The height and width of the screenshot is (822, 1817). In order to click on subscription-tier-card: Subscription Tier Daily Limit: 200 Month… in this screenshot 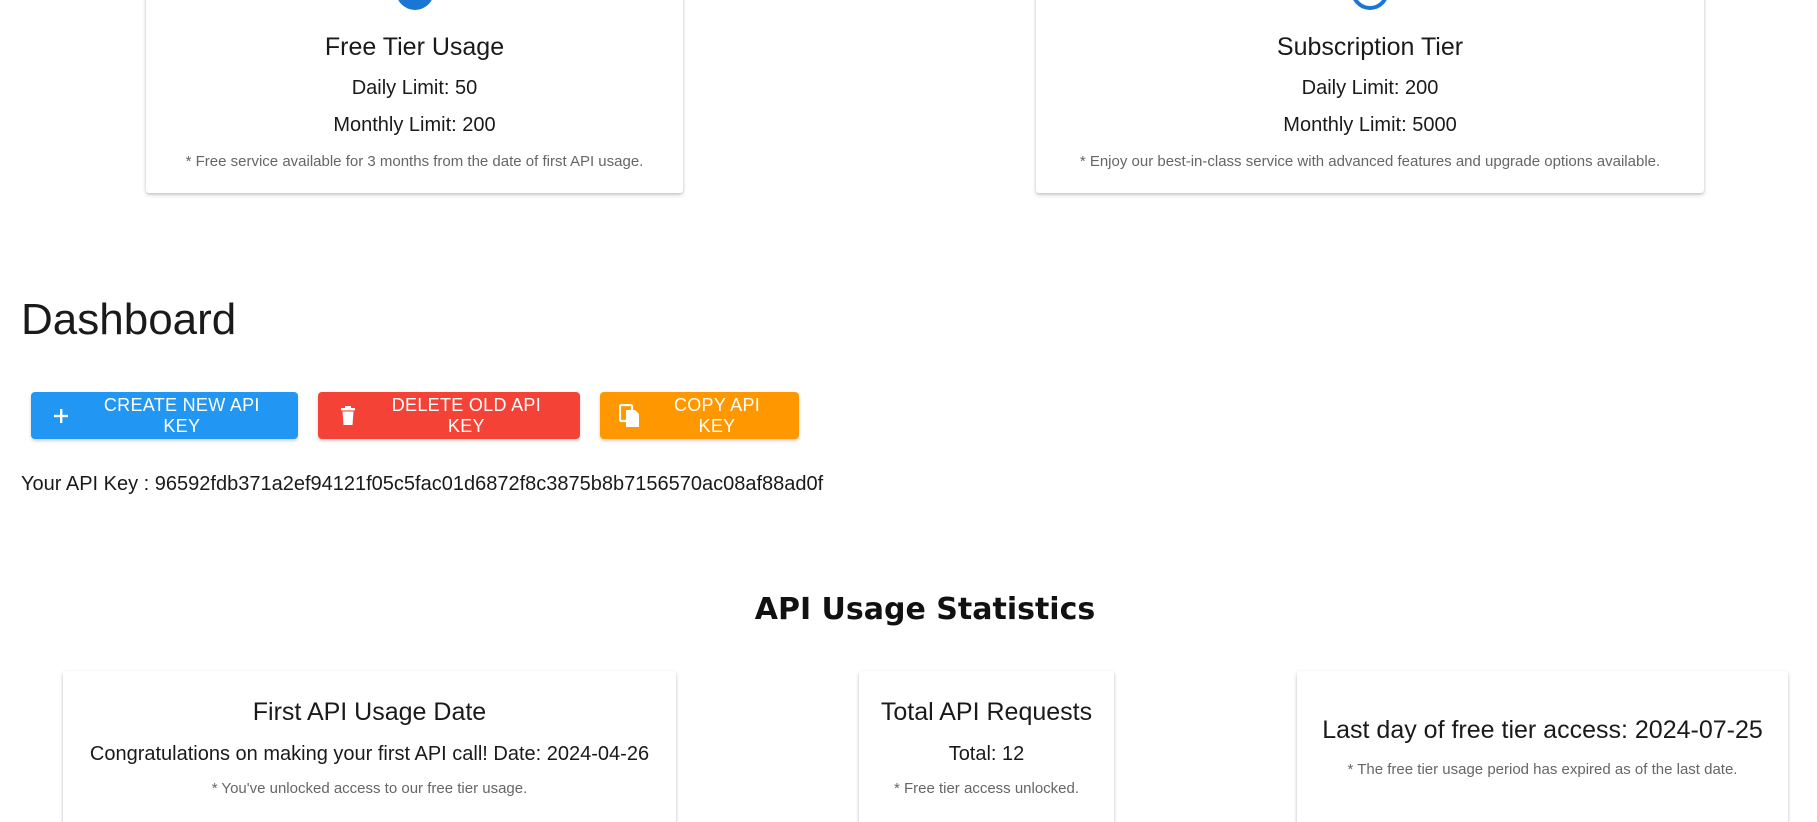, I will do `click(1370, 96)`.